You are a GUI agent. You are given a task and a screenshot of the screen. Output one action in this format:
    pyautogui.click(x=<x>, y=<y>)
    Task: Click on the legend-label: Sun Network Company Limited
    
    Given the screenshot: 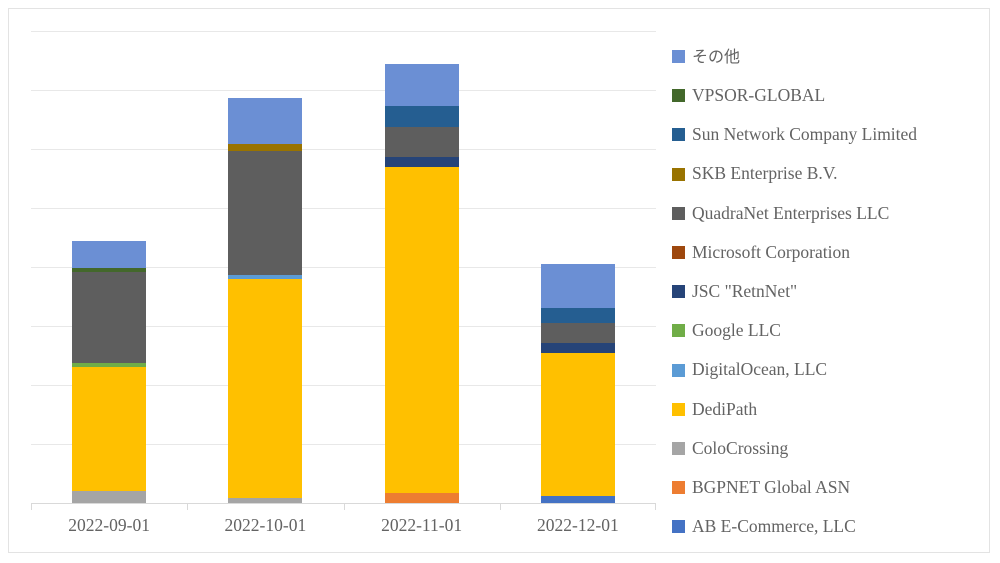 What is the action you would take?
    pyautogui.click(x=805, y=134)
    